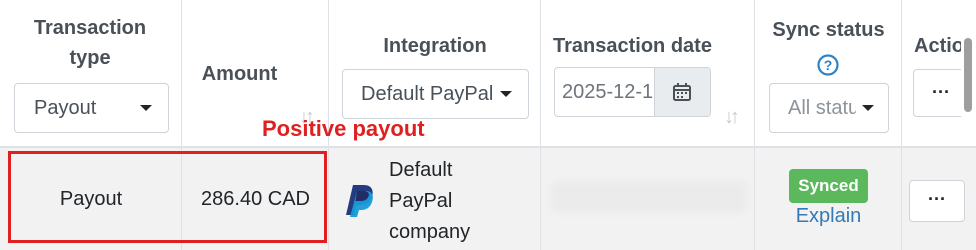 This screenshot has width=976, height=250. What do you see at coordinates (608, 92) in the screenshot?
I see `transaction-date-input` at bounding box center [608, 92].